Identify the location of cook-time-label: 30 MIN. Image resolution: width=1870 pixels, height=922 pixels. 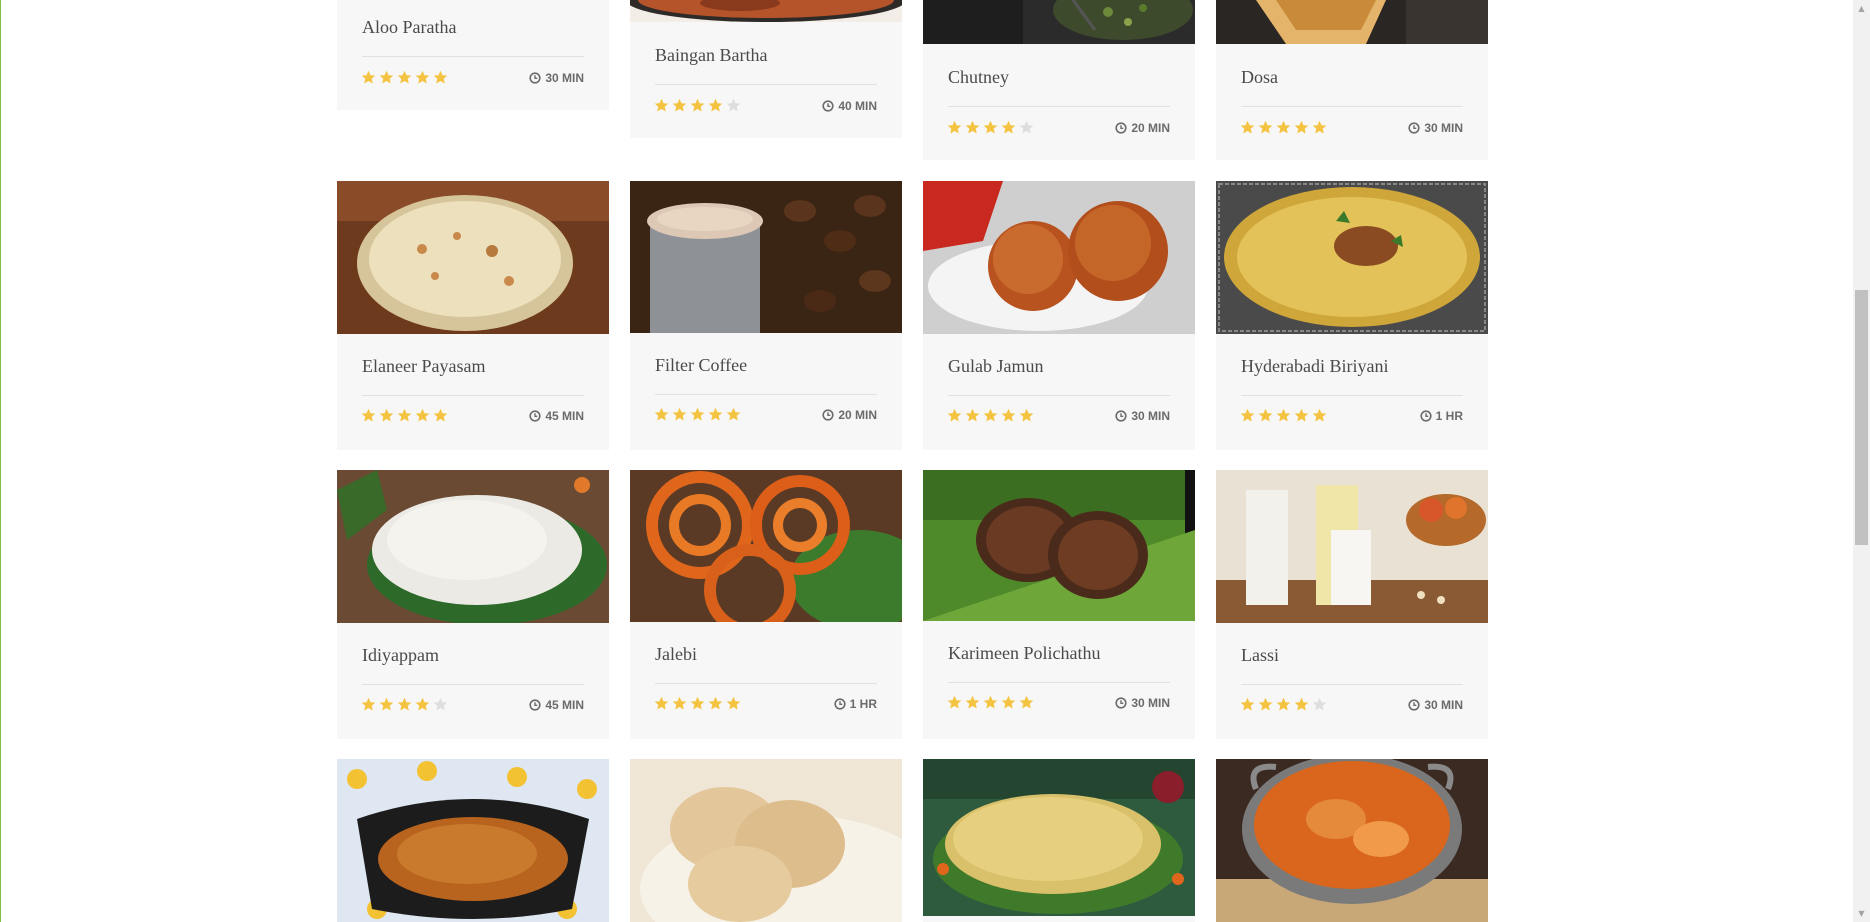
(1443, 128).